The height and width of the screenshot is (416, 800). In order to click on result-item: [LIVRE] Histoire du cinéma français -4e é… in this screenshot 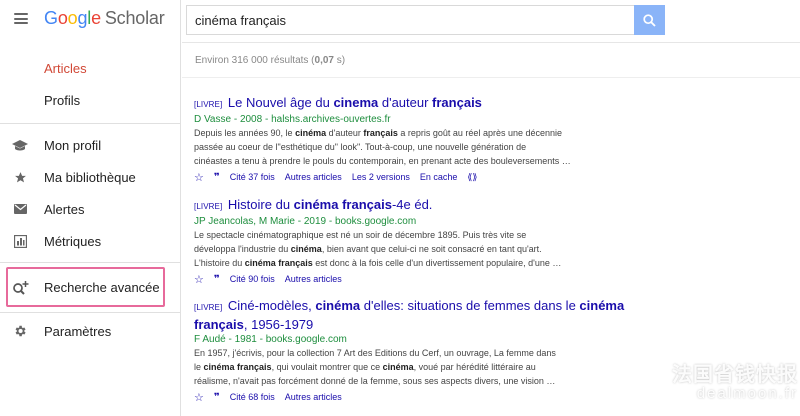, I will do `click(424, 241)`.